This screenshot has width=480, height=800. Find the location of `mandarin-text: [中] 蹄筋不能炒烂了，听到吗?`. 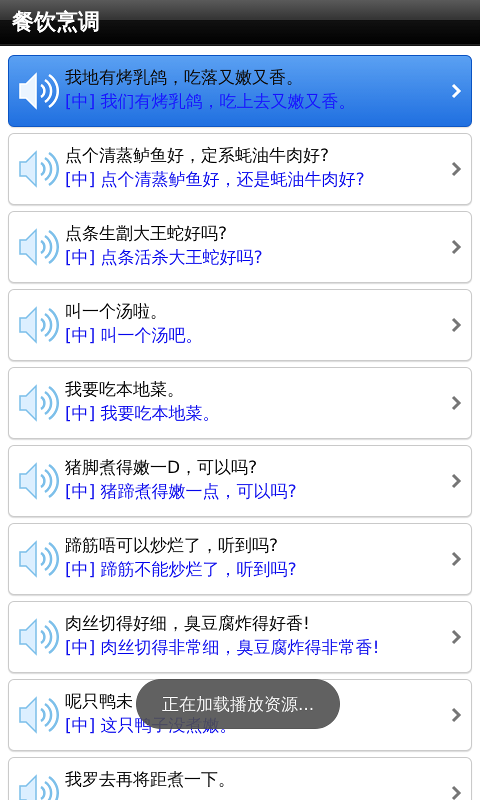

mandarin-text: [中] 蹄筋不能炒烂了，听到吗? is located at coordinates (181, 570).